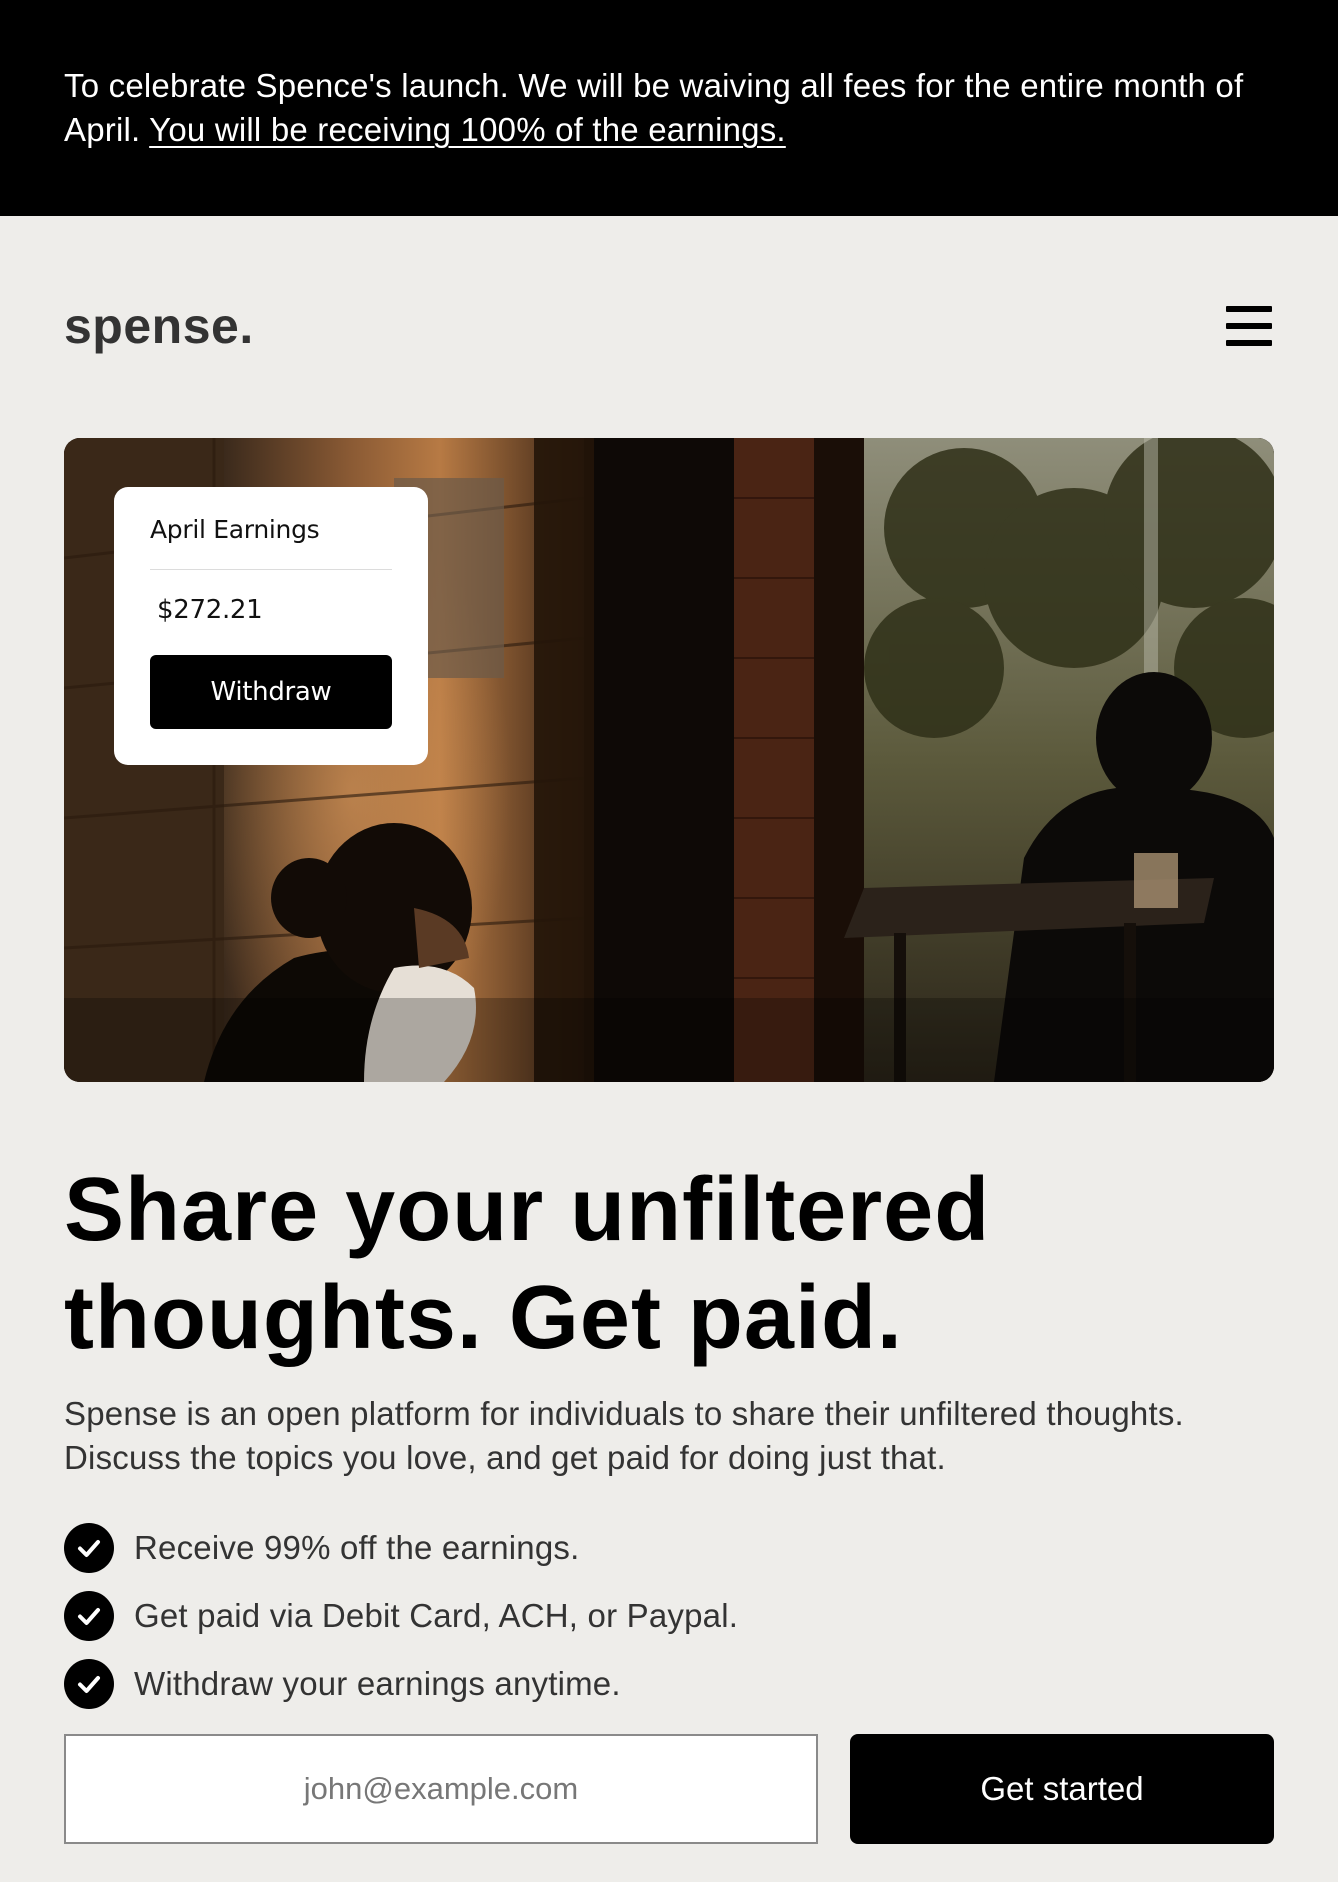  What do you see at coordinates (210, 610) in the screenshot?
I see `earnings-amount: $272.21` at bounding box center [210, 610].